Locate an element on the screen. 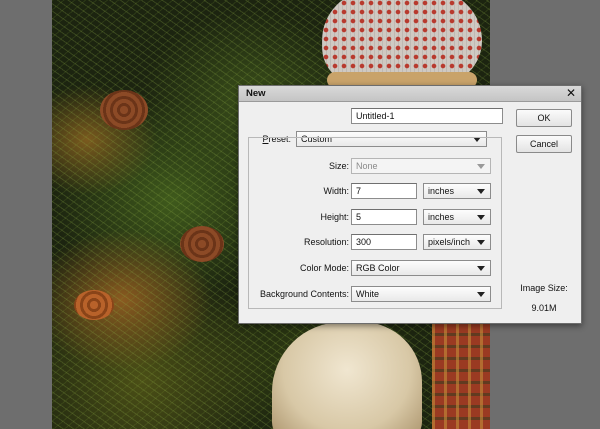 Image resolution: width=600 pixels, height=429 pixels. cancel-button: Cancel is located at coordinates (544, 144).